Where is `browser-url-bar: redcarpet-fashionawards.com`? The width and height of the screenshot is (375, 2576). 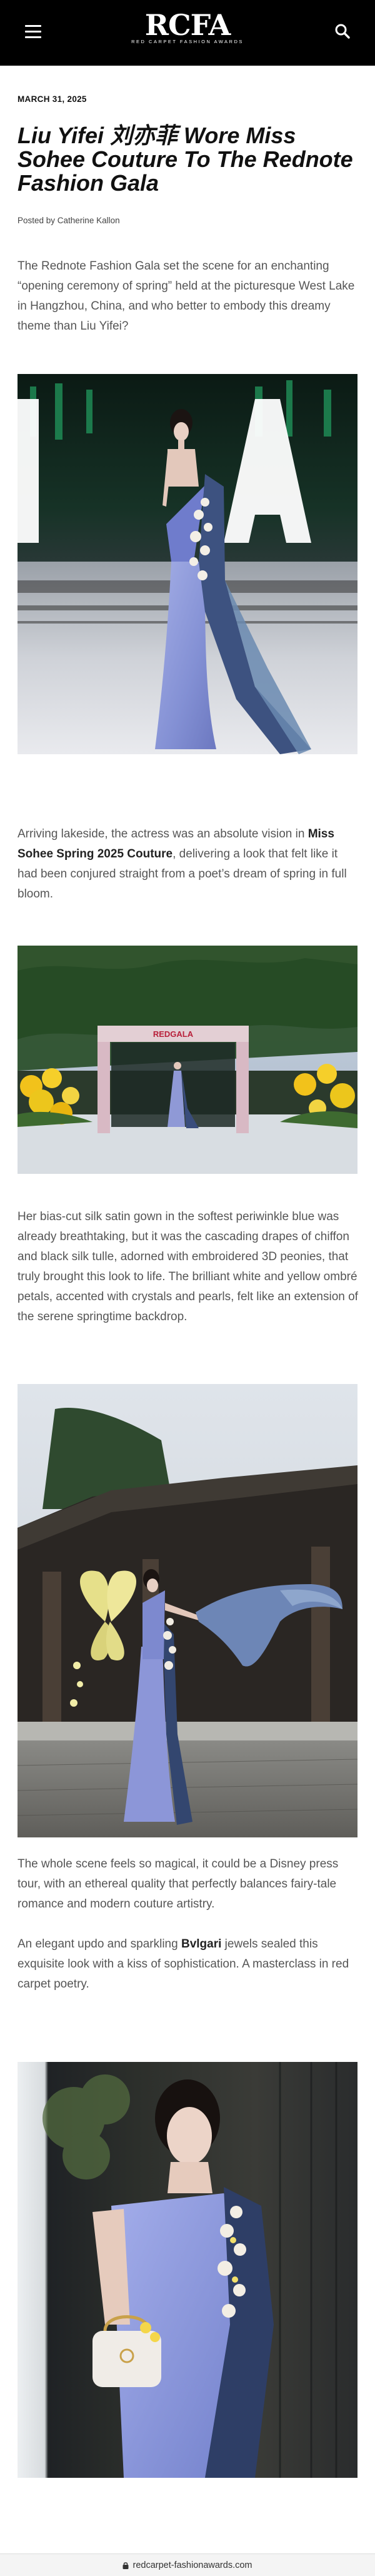
browser-url-bar: redcarpet-fashionawards.com is located at coordinates (187, 2565).